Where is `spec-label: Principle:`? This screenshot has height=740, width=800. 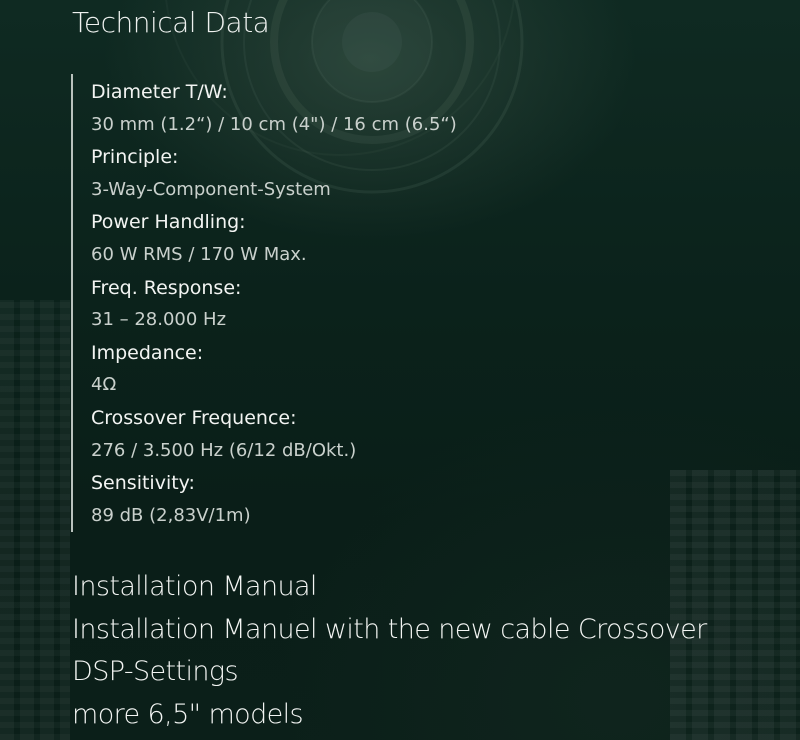
spec-label: Principle: is located at coordinates (135, 157).